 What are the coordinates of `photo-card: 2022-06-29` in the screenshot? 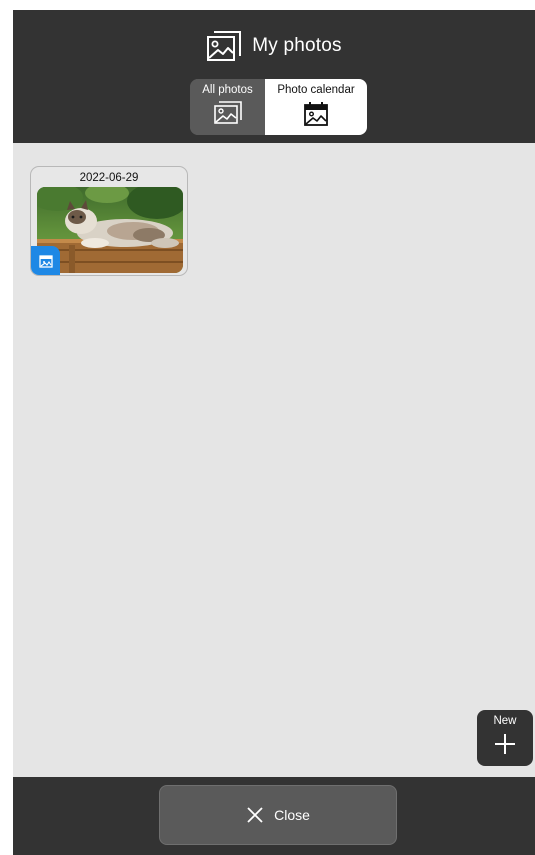 It's located at (109, 221).